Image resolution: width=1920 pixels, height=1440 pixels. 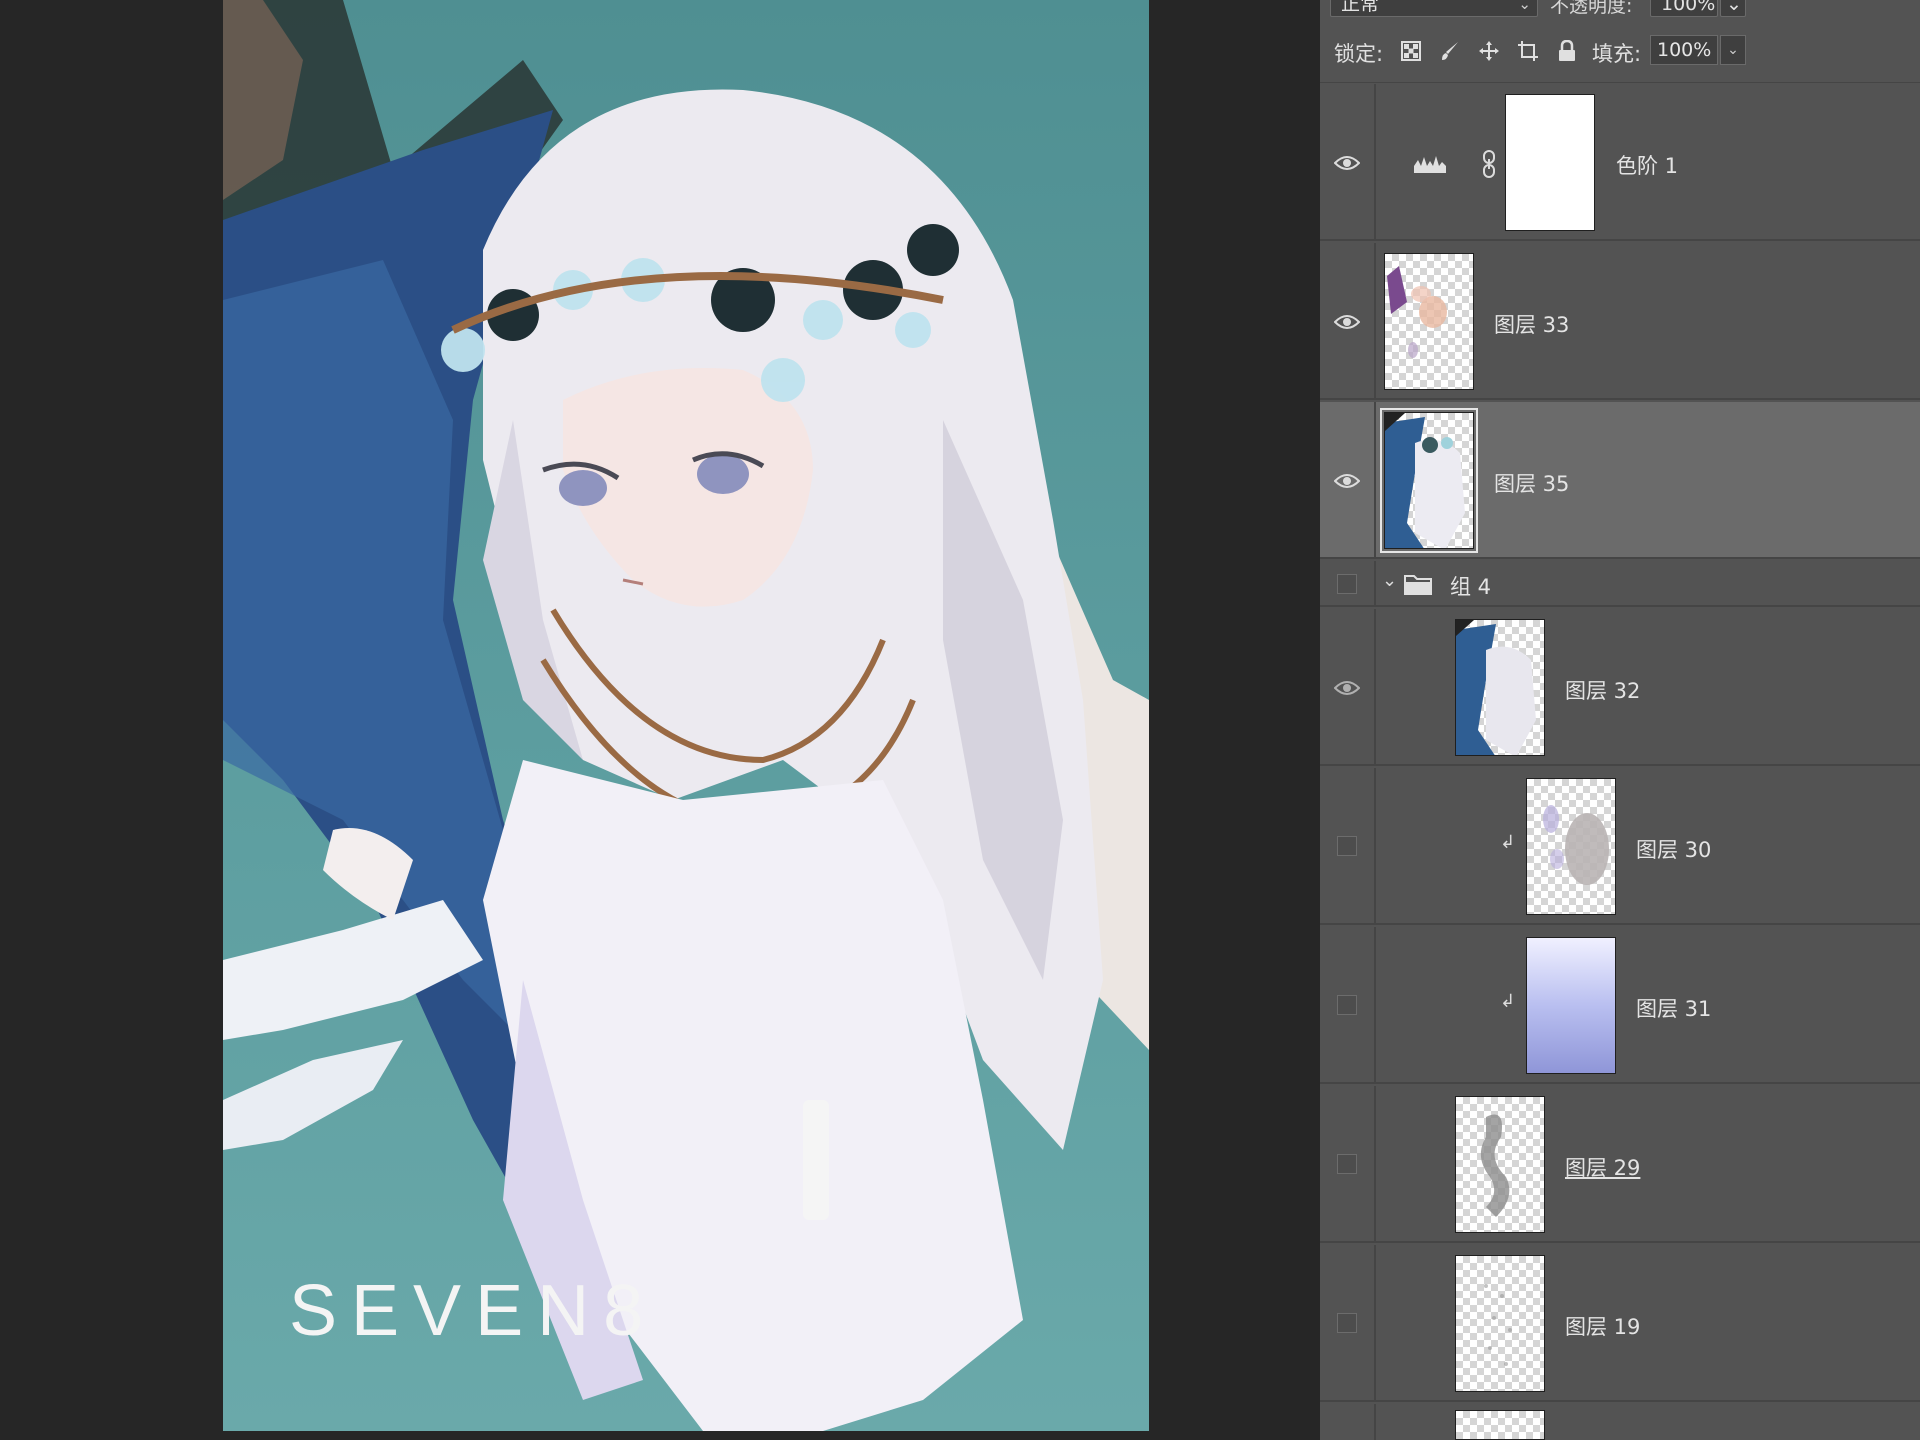 I want to click on chain-link-icon, so click(x=1489, y=164).